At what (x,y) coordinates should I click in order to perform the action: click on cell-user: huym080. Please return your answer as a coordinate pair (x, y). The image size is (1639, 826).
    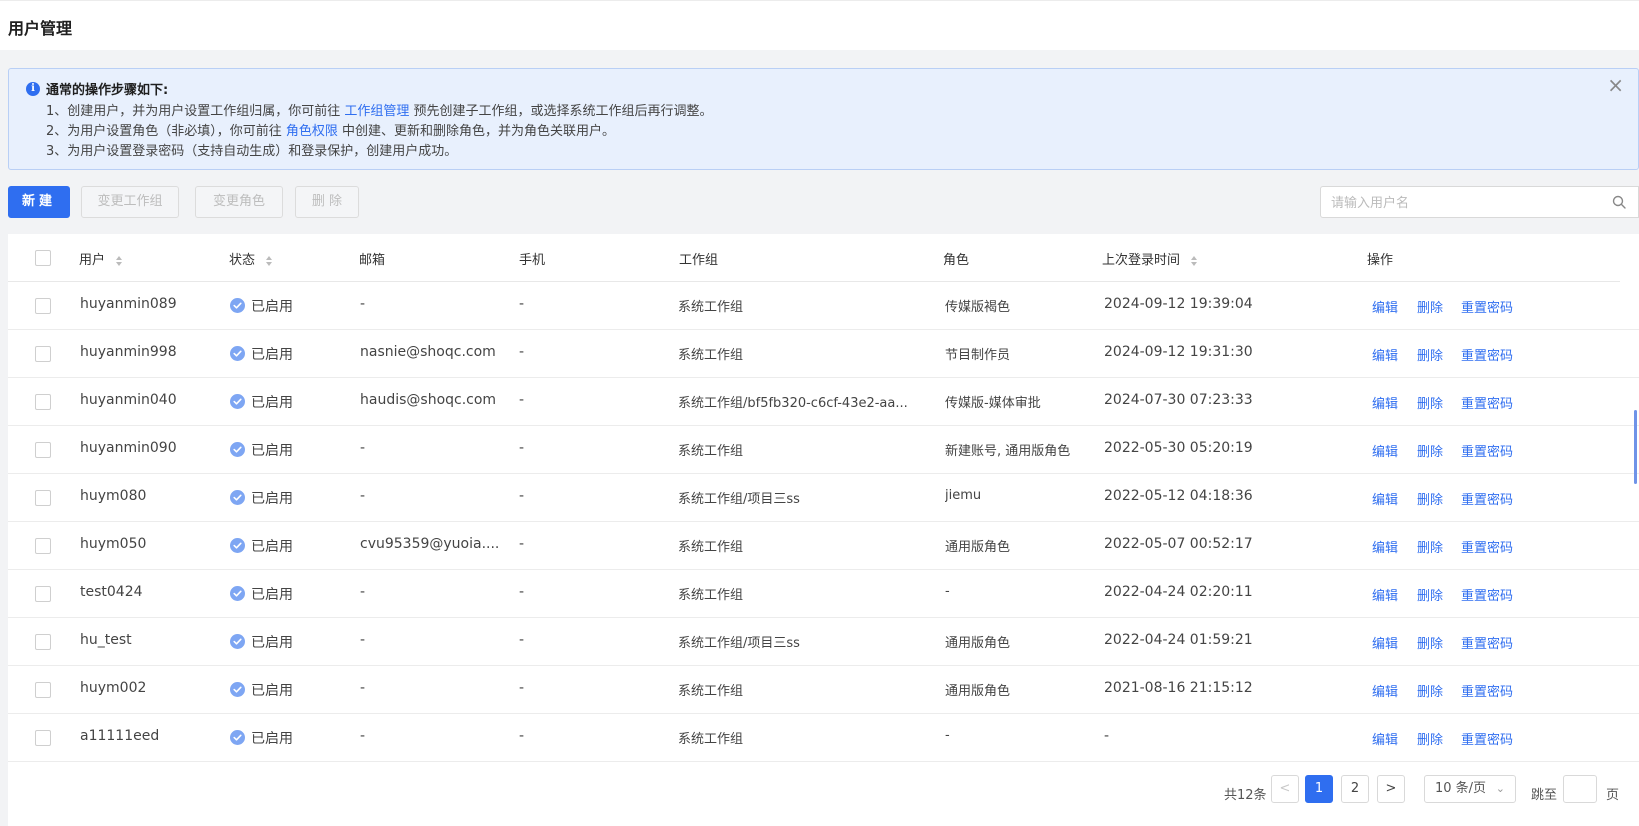
    Looking at the image, I should click on (113, 496).